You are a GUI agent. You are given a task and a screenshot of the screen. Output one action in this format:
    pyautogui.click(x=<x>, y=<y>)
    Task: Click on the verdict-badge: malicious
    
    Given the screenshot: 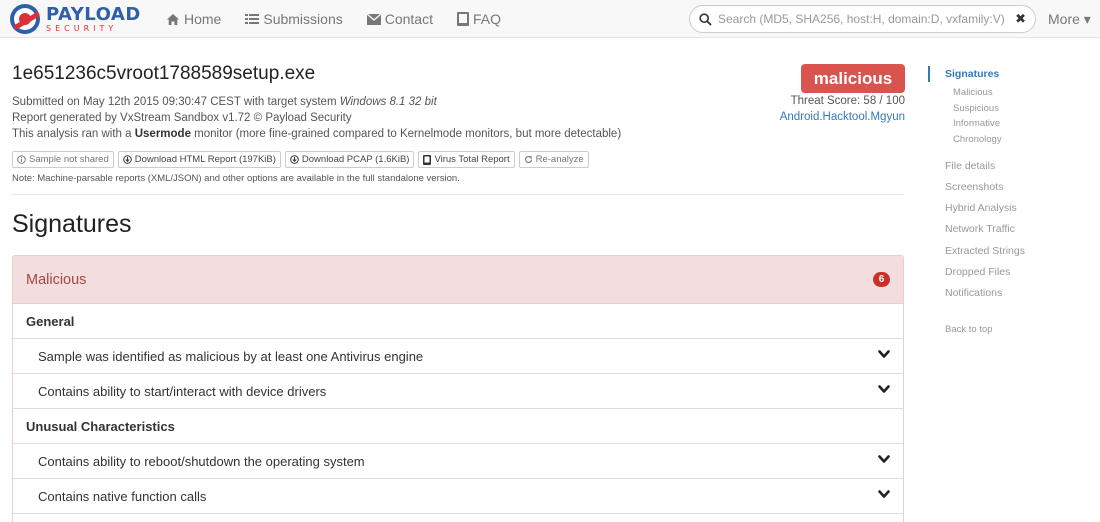 What is the action you would take?
    pyautogui.click(x=853, y=78)
    